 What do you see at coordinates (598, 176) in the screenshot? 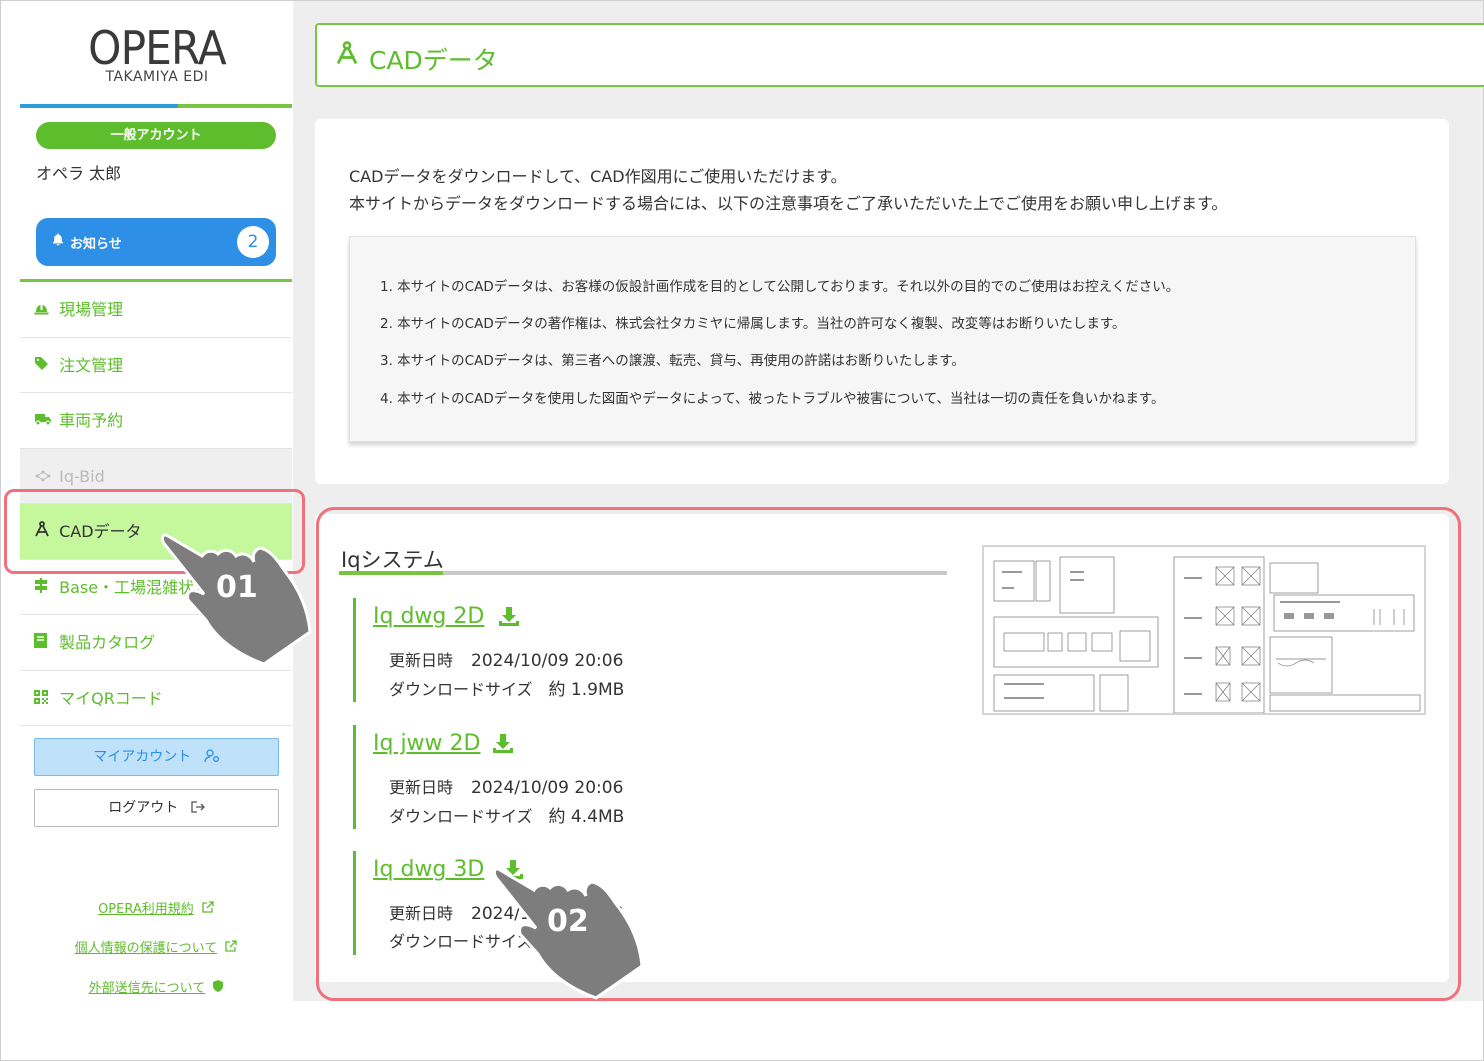
I see `intro-line-1: CADデータをダウンロードして、CAD作図用にご使用いただけます。` at bounding box center [598, 176].